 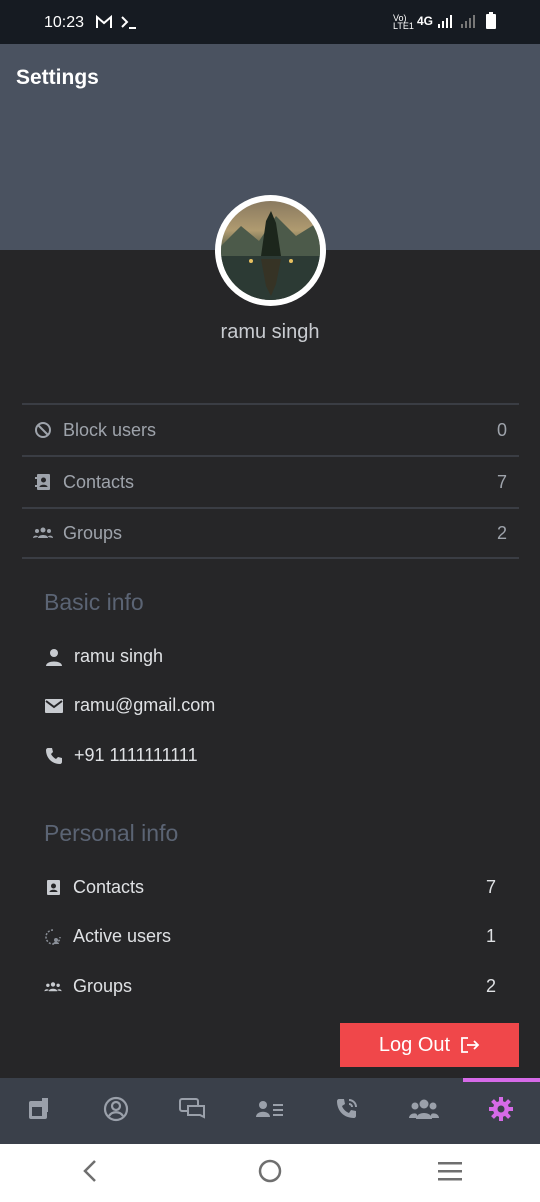 I want to click on network-type: 4G, so click(x=425, y=21).